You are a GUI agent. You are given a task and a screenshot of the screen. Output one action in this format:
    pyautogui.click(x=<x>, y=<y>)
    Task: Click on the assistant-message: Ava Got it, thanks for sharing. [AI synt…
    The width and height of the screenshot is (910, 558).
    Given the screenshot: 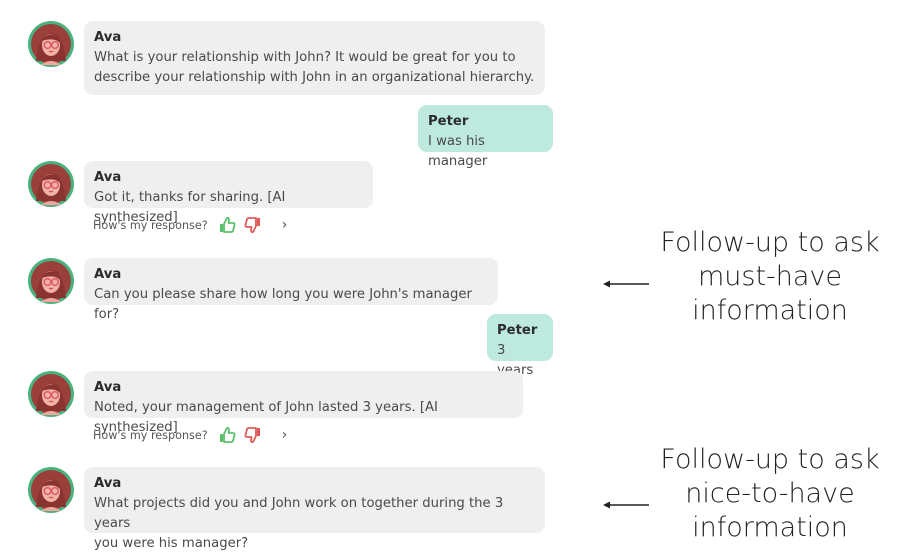 What is the action you would take?
    pyautogui.click(x=228, y=193)
    